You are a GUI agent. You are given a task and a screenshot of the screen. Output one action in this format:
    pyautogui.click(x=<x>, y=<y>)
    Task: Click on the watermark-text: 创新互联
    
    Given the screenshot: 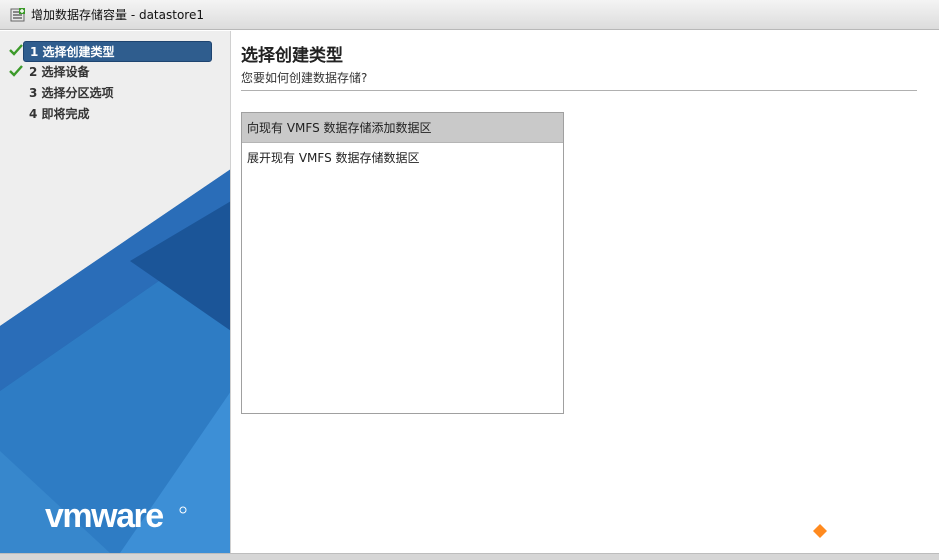 What is the action you would take?
    pyautogui.click(x=881, y=532)
    